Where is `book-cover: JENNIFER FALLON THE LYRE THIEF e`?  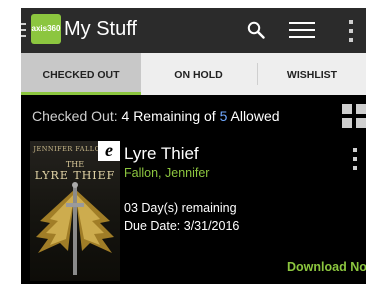 book-cover: JENNIFER FALLON THE LYRE THIEF e is located at coordinates (75, 211).